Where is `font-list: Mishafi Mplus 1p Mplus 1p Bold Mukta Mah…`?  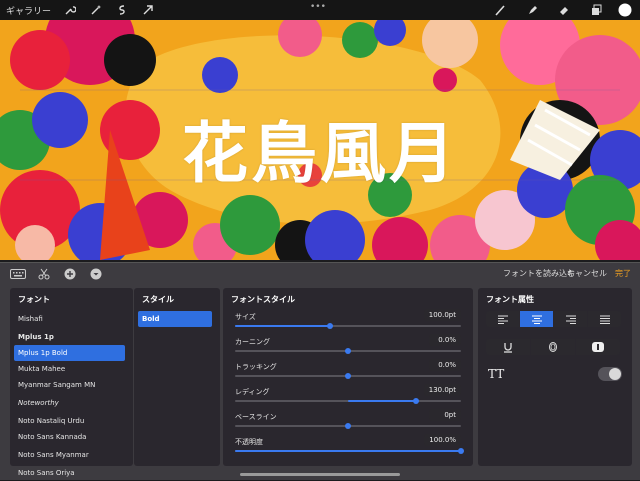 font-list: Mishafi Mplus 1p Mplus 1p Bold Mukta Mah… is located at coordinates (71, 396).